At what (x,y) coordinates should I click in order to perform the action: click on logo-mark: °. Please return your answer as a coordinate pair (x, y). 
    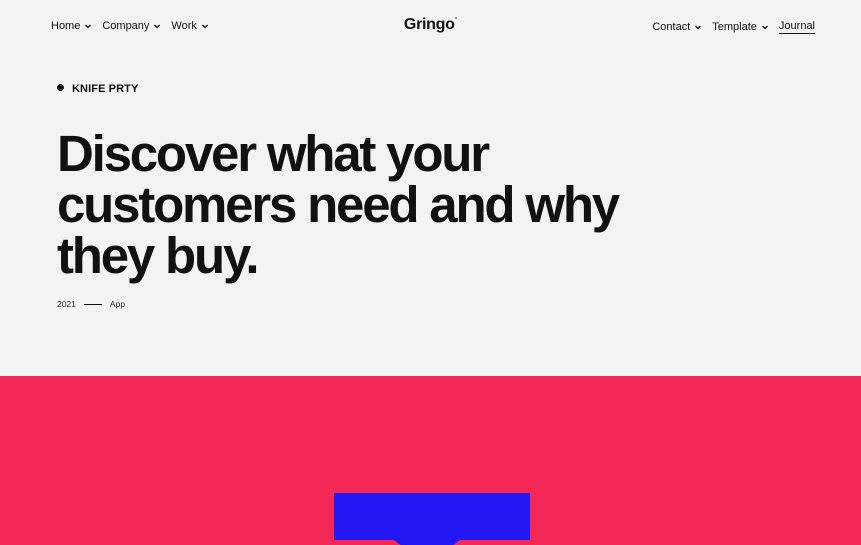
    Looking at the image, I should click on (456, 20).